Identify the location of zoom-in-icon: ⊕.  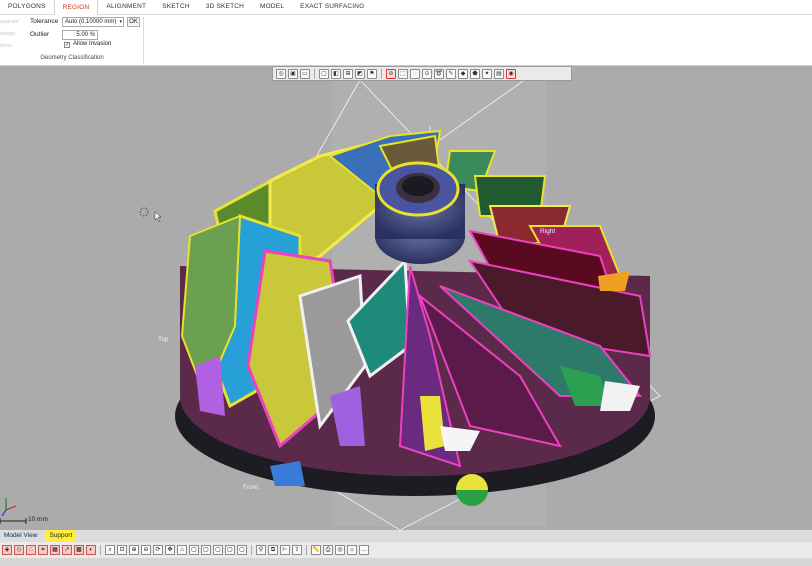
(134, 550).